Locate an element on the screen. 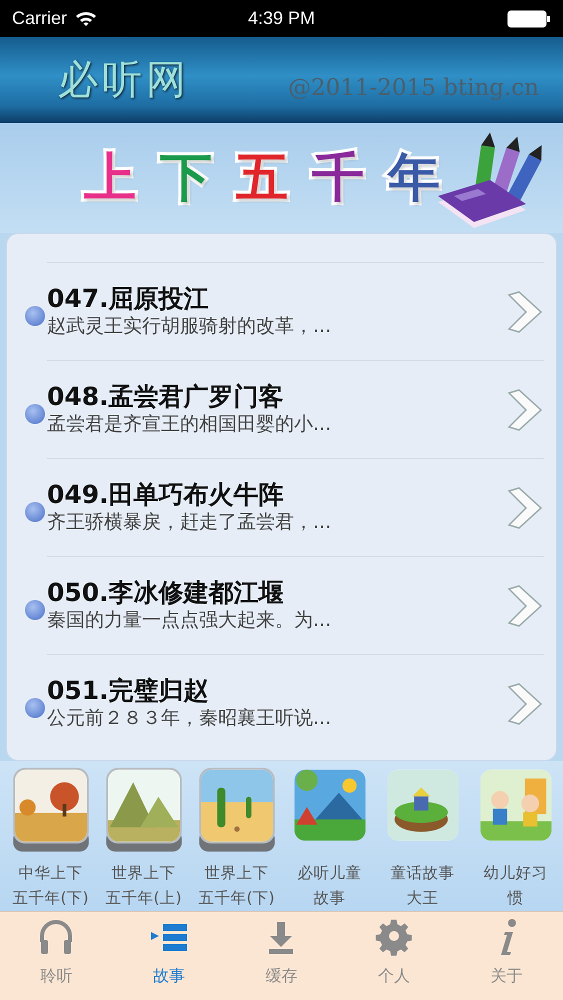 The height and width of the screenshot is (1000, 563). tab-button: 故事 is located at coordinates (169, 956).